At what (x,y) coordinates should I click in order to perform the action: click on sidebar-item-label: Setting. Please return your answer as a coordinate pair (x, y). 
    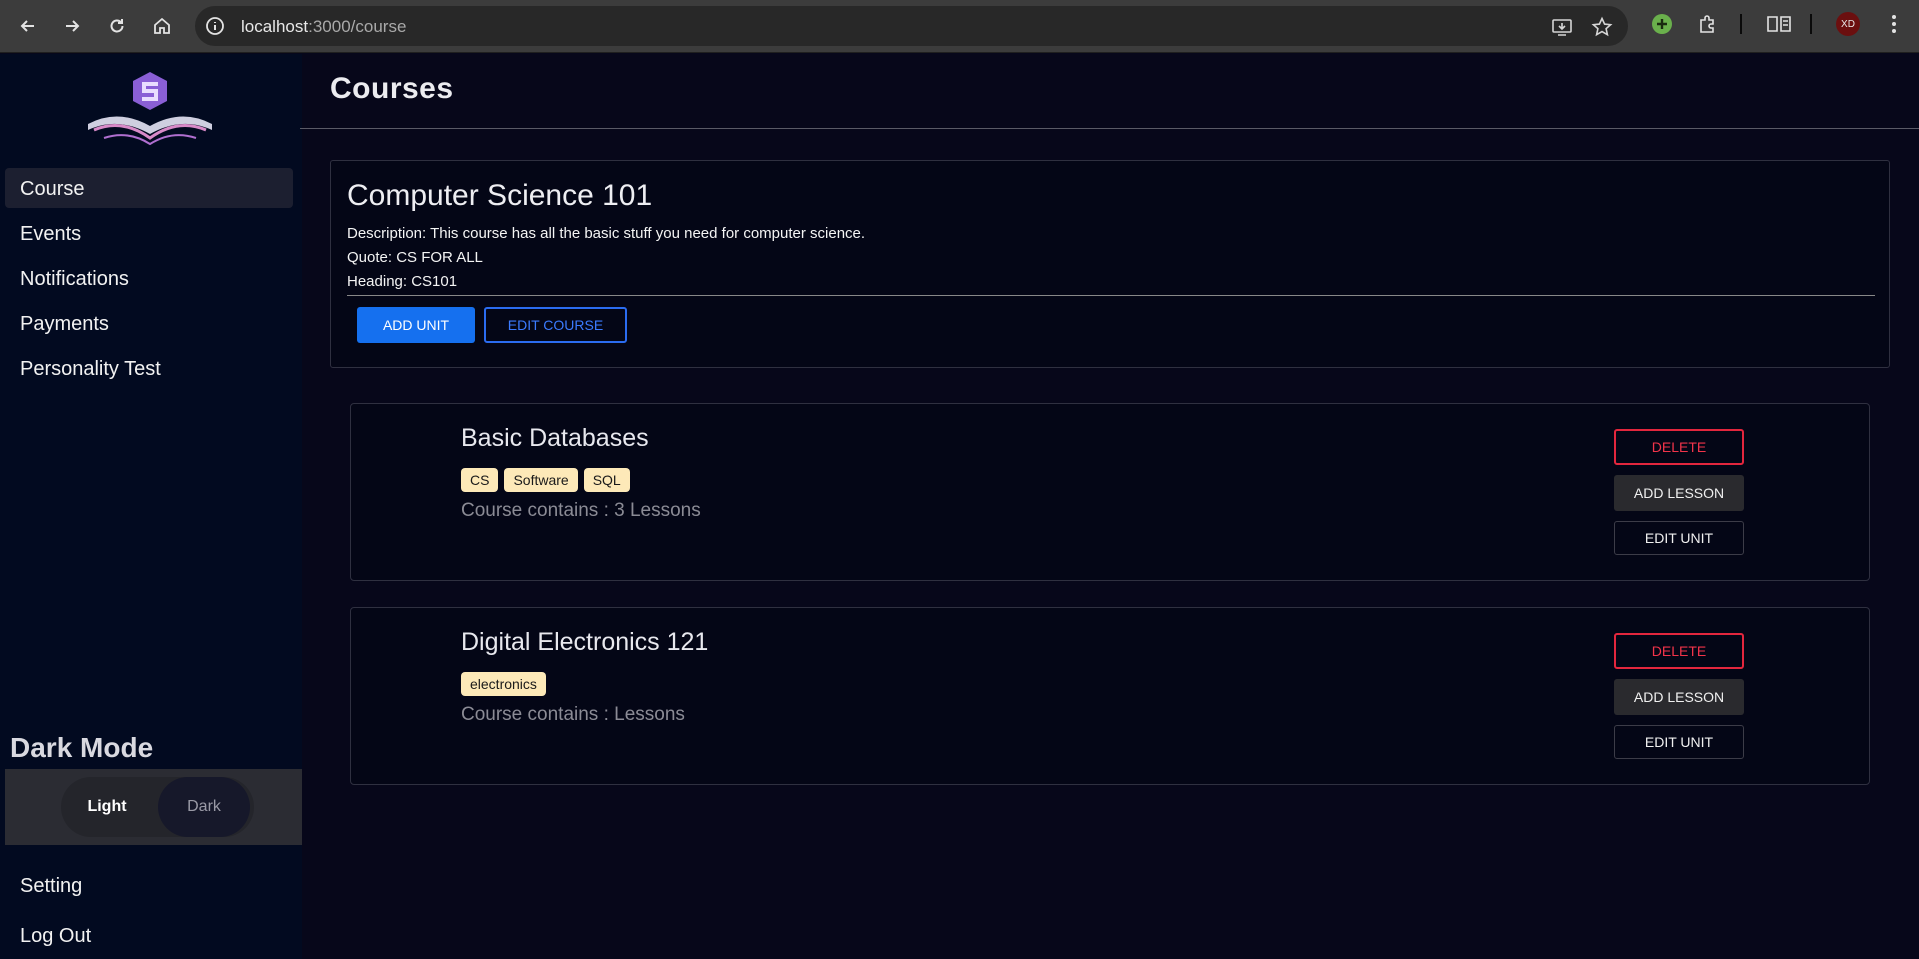
    Looking at the image, I should click on (51, 886).